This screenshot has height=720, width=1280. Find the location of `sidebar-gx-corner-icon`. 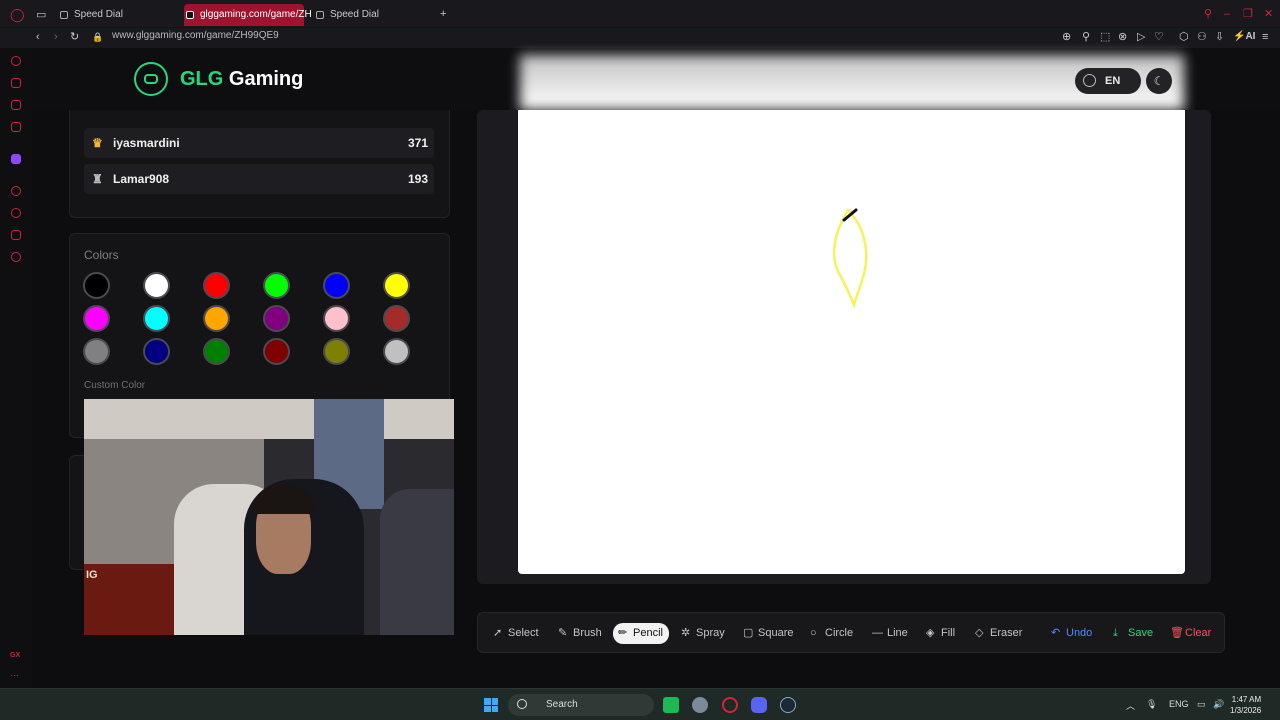

sidebar-gx-corner-icon is located at coordinates (16, 83).